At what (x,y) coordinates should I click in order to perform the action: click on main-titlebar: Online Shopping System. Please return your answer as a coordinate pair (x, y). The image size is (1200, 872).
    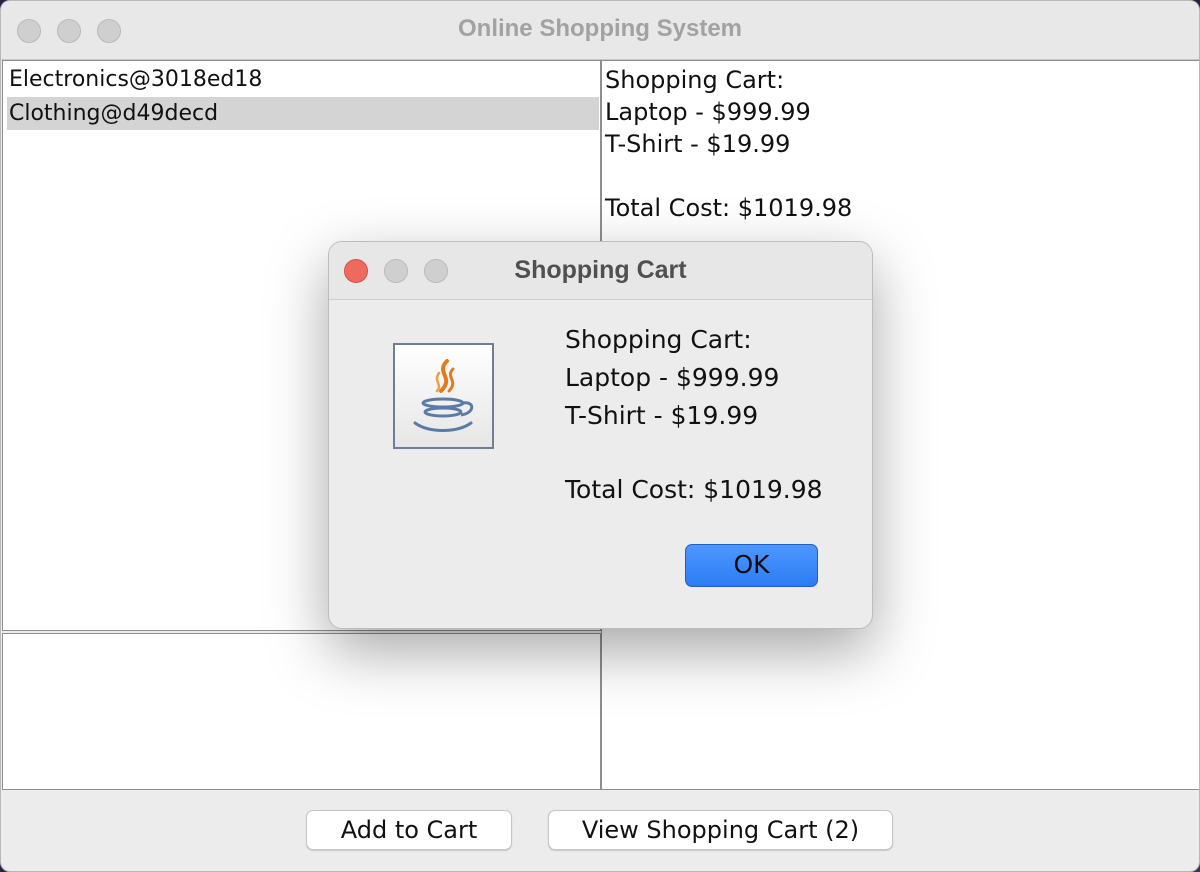
    Looking at the image, I should click on (600, 30).